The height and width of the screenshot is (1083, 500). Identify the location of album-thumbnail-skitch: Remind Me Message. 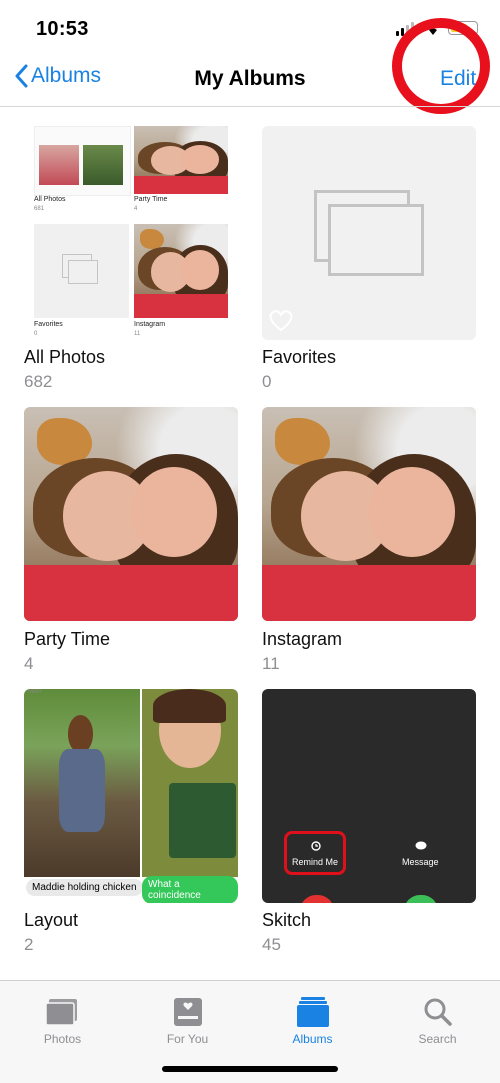
(369, 796).